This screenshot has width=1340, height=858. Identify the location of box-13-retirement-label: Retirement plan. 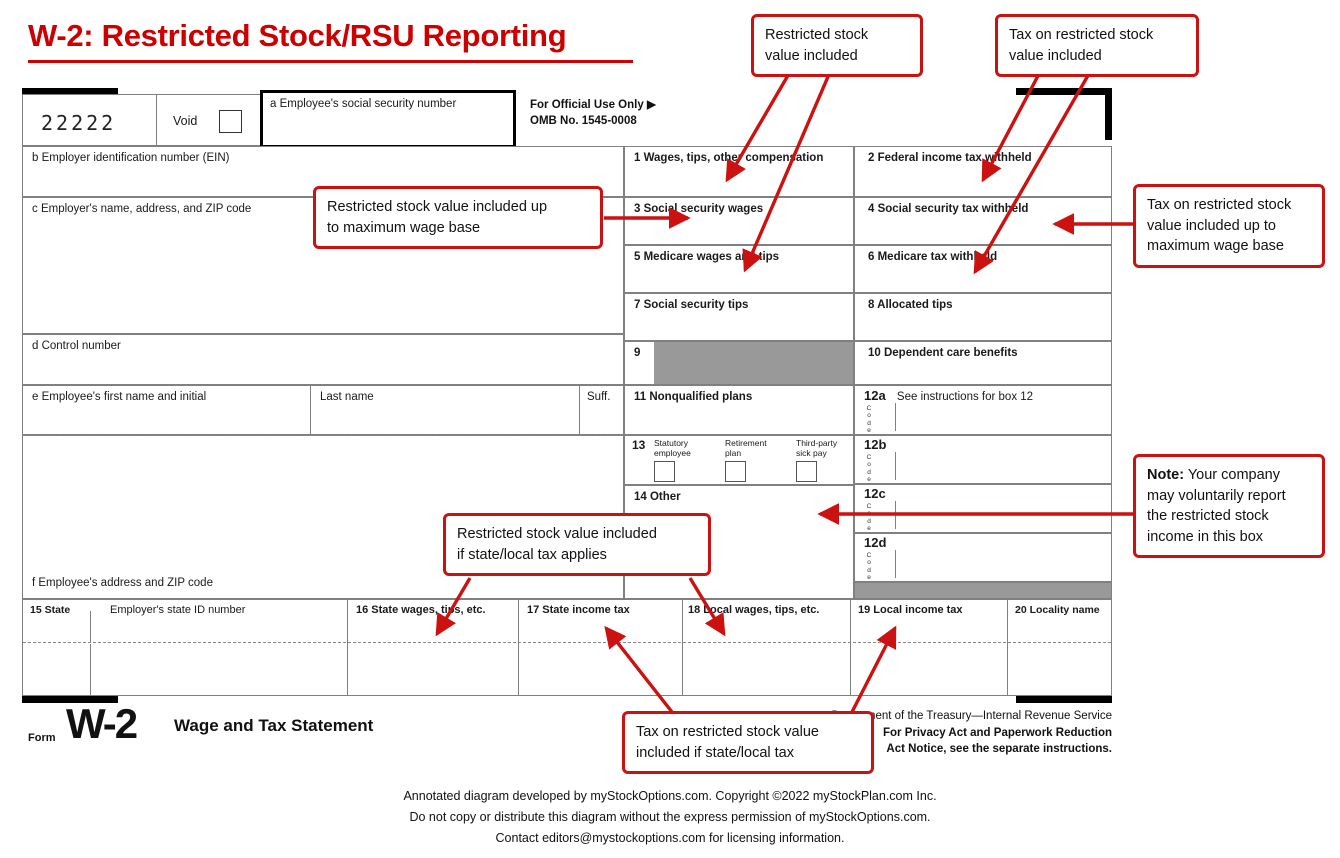
(746, 448).